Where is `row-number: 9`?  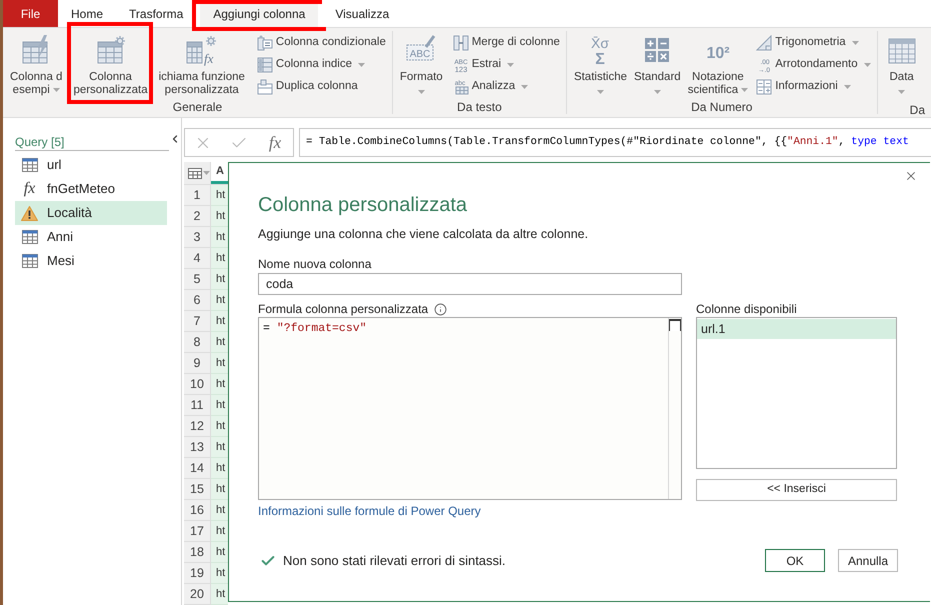 row-number: 9 is located at coordinates (197, 363).